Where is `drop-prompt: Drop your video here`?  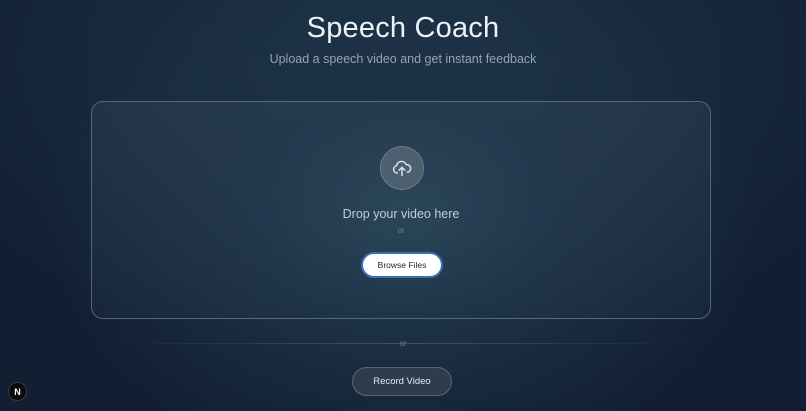 drop-prompt: Drop your video here is located at coordinates (401, 214).